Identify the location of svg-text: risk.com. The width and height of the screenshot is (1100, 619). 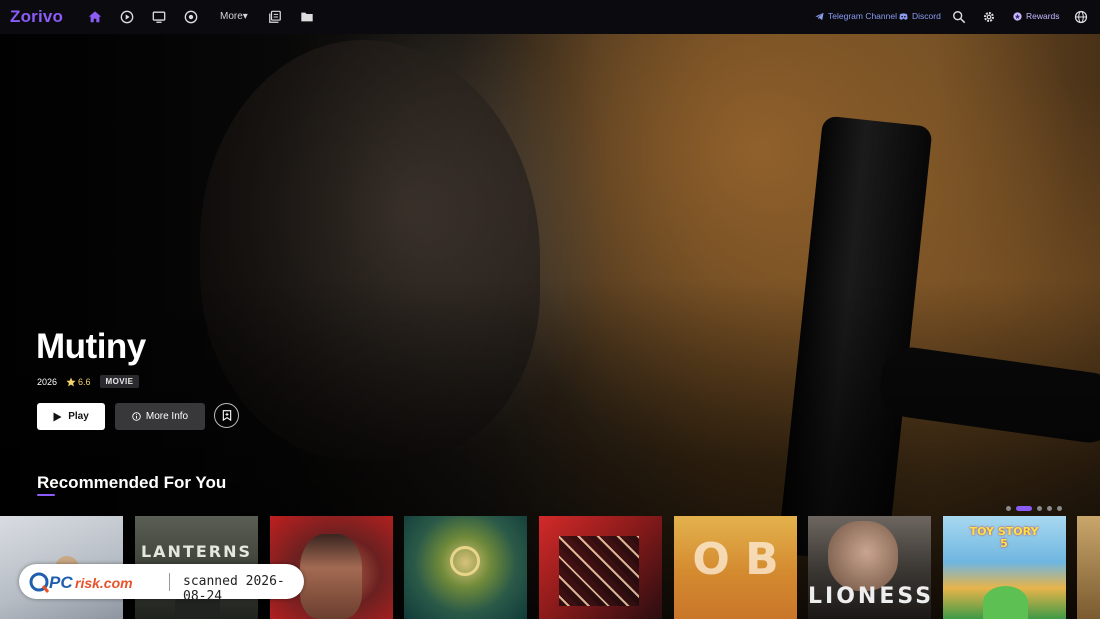
(104, 583).